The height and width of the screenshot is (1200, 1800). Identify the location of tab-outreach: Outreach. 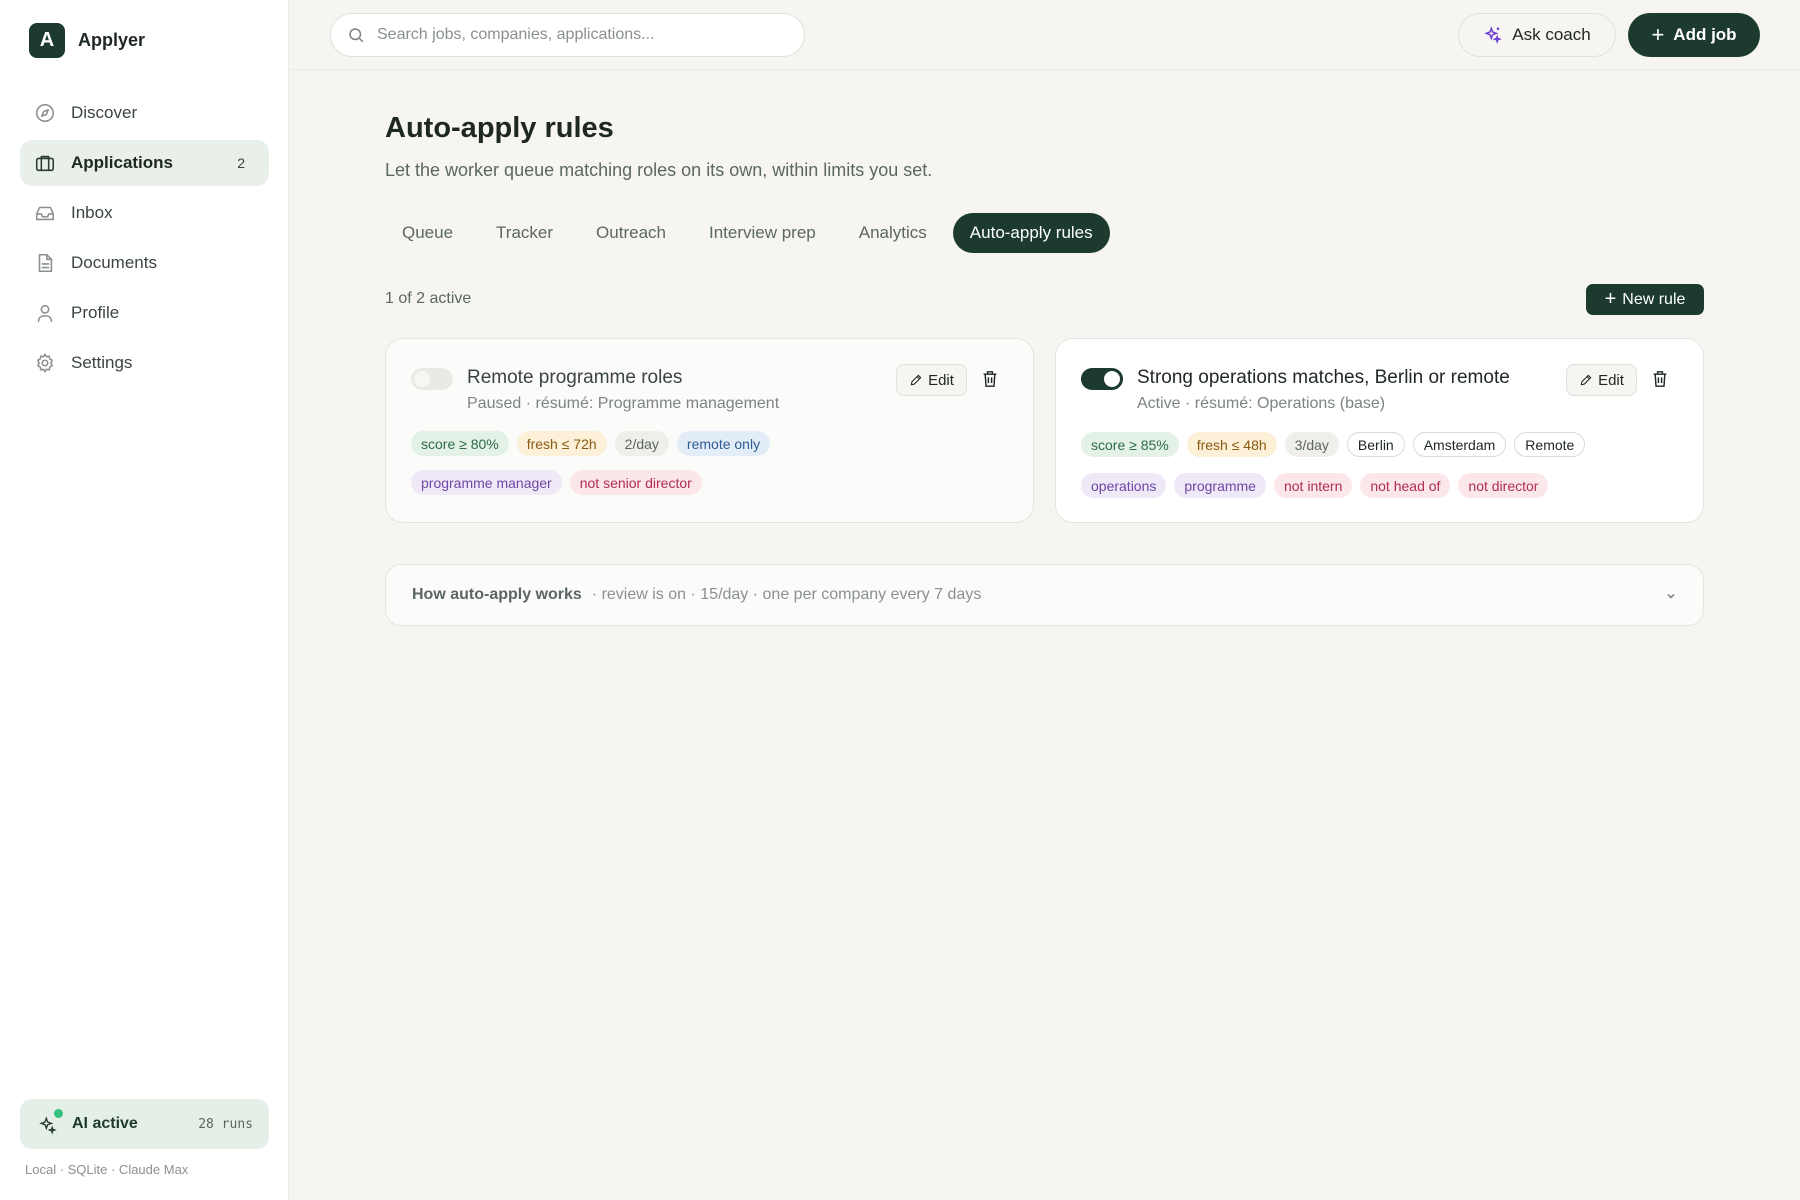
(631, 233).